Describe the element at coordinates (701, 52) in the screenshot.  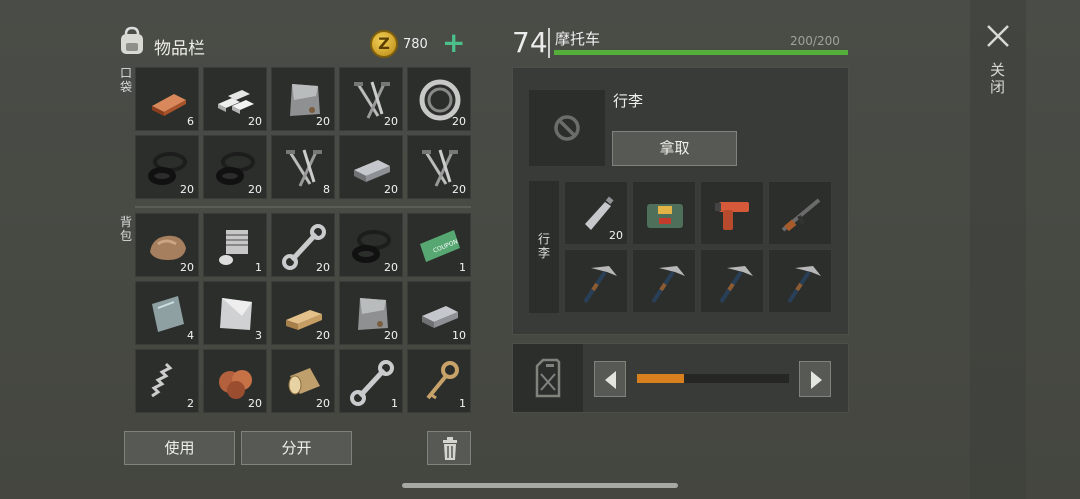
I see `vehicle-hp-bar` at that location.